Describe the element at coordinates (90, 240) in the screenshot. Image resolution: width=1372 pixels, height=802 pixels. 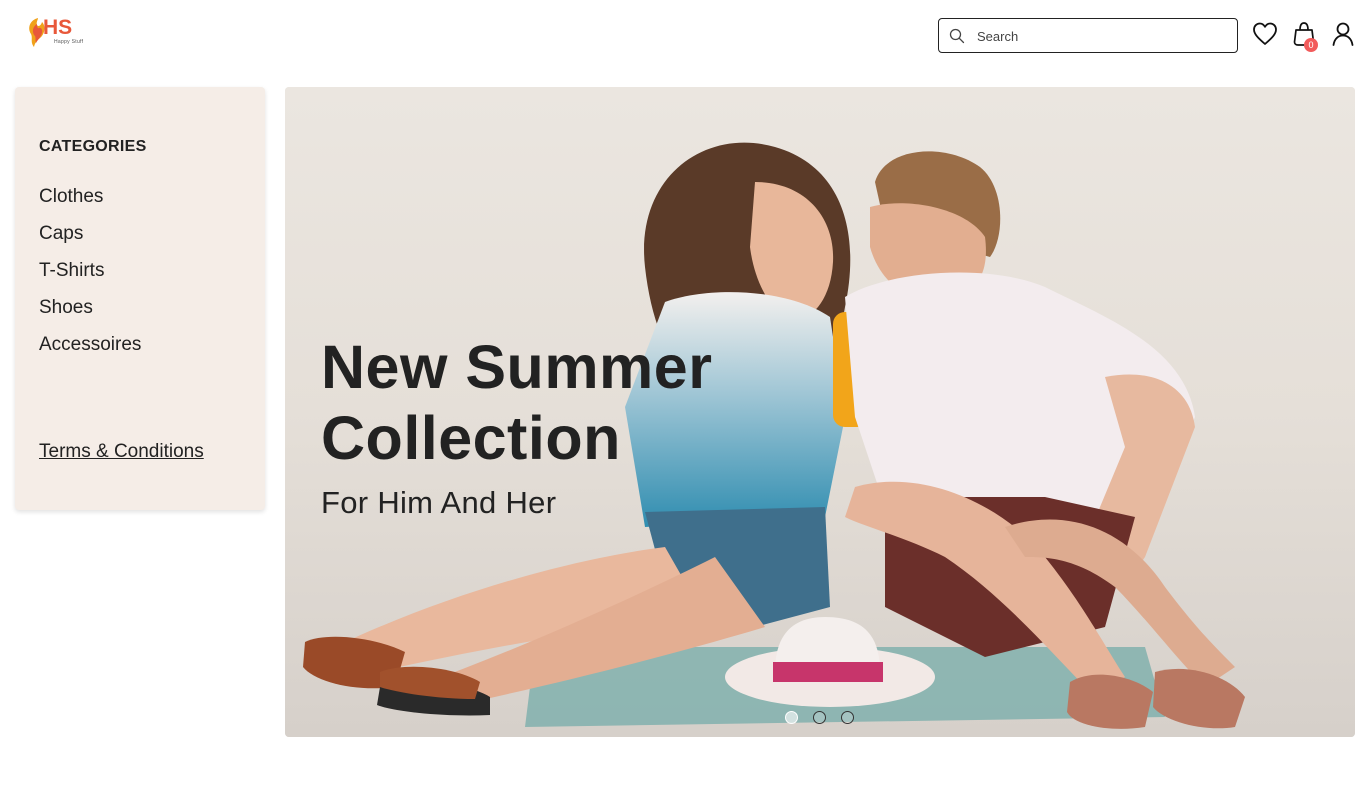
I see `category-item-caps: Caps` at that location.